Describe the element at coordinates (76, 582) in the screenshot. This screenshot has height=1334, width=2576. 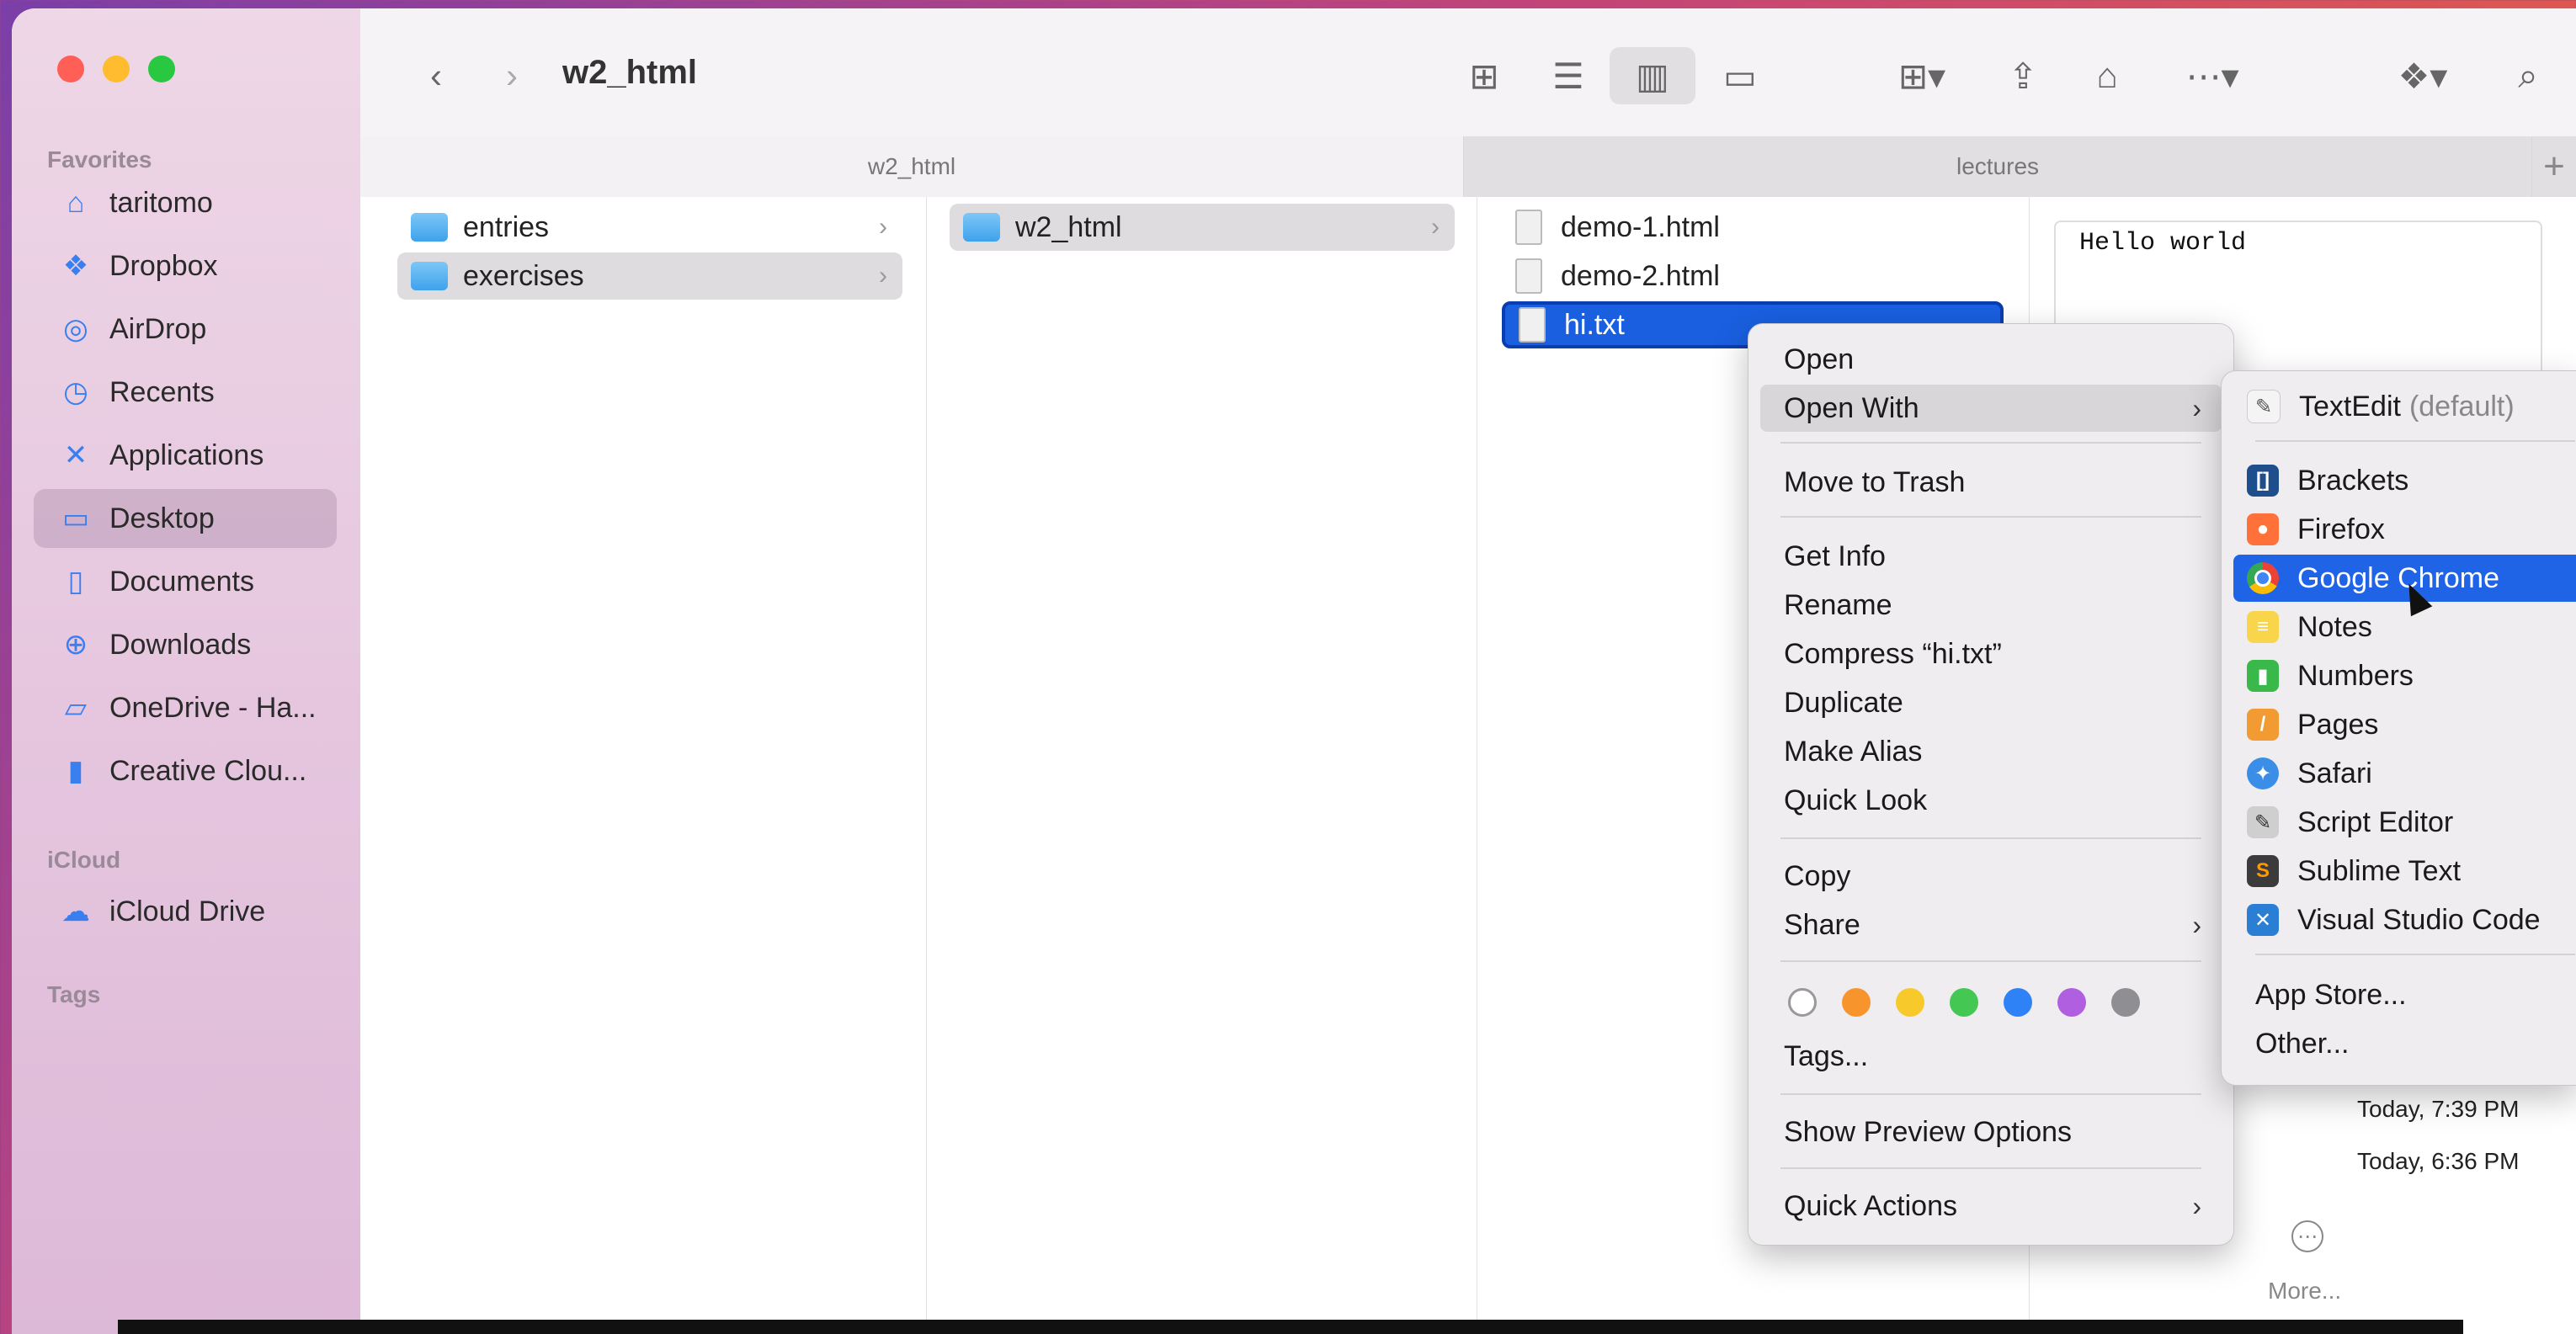
I see `document-icon: ▯` at that location.